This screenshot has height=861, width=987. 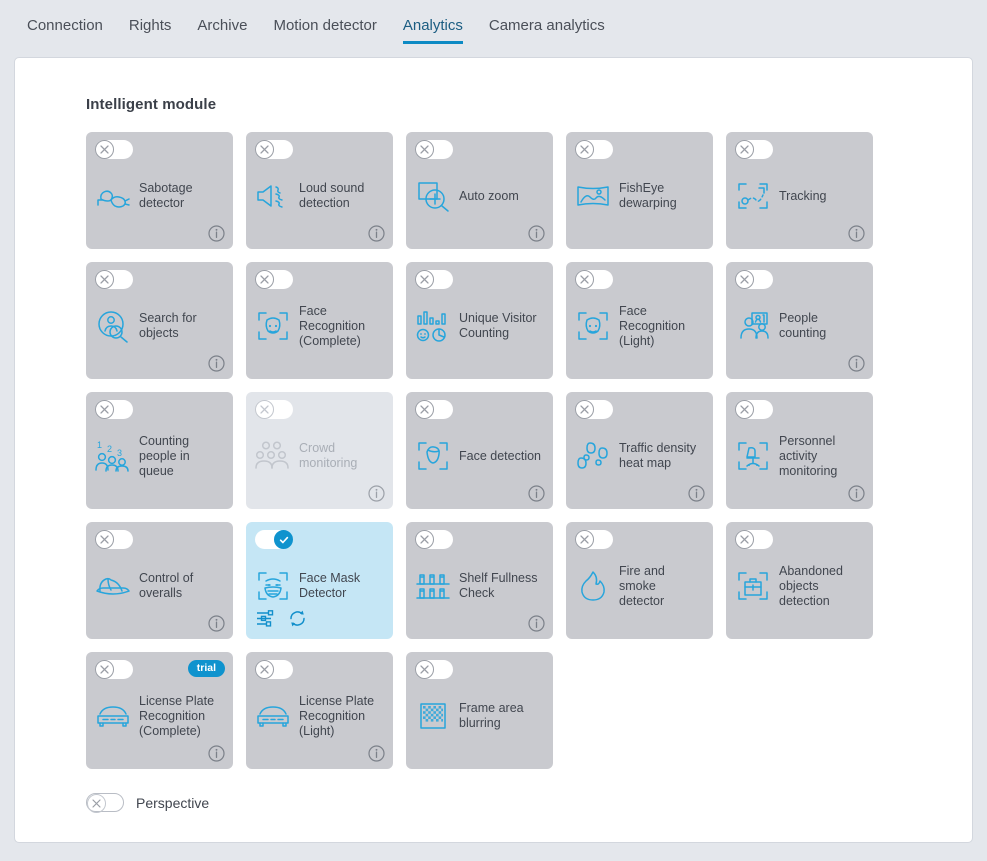 What do you see at coordinates (639, 190) in the screenshot?
I see `module-card: FishEye dewarping` at bounding box center [639, 190].